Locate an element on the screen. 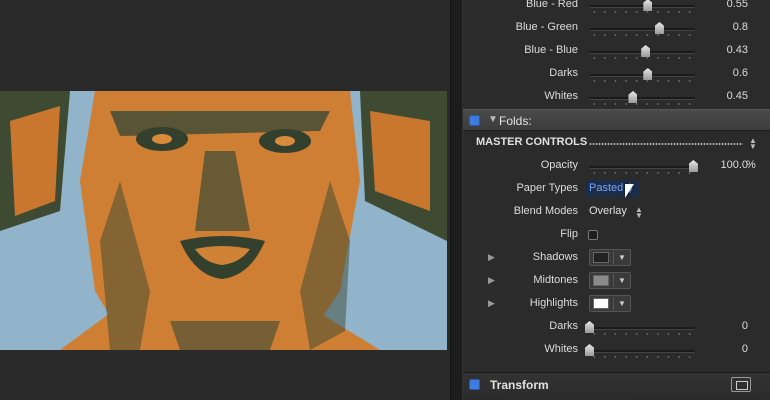 The width and height of the screenshot is (770, 400). blend-modes-popup: Overlay is located at coordinates (608, 211).